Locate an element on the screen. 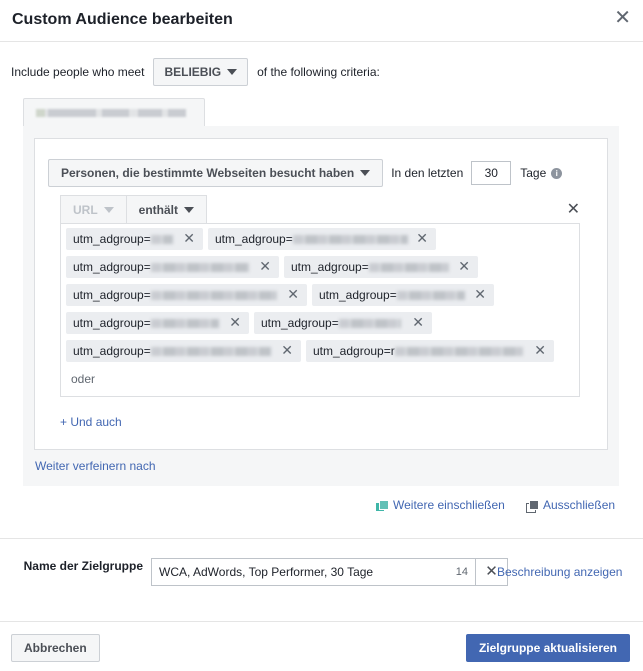 Image resolution: width=643 pixels, height=671 pixels. section-divider is located at coordinates (321, 538).